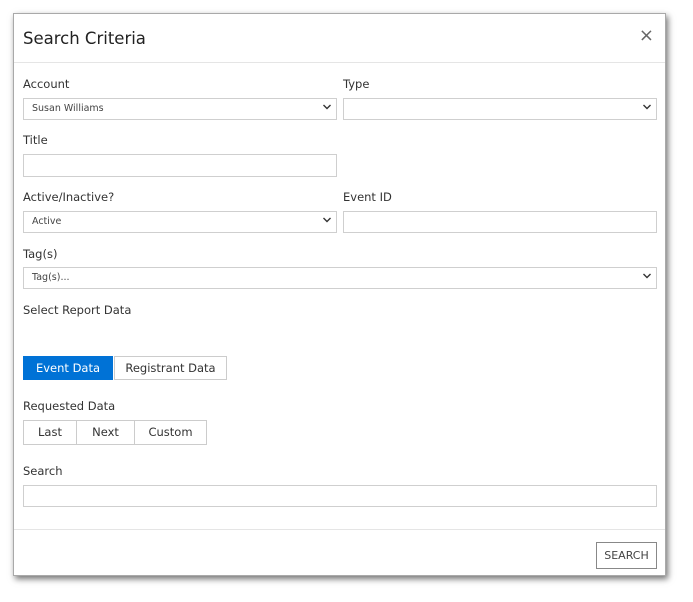 Image resolution: width=693 pixels, height=602 pixels. What do you see at coordinates (69, 197) in the screenshot?
I see `active-label: Active/Inactive?` at bounding box center [69, 197].